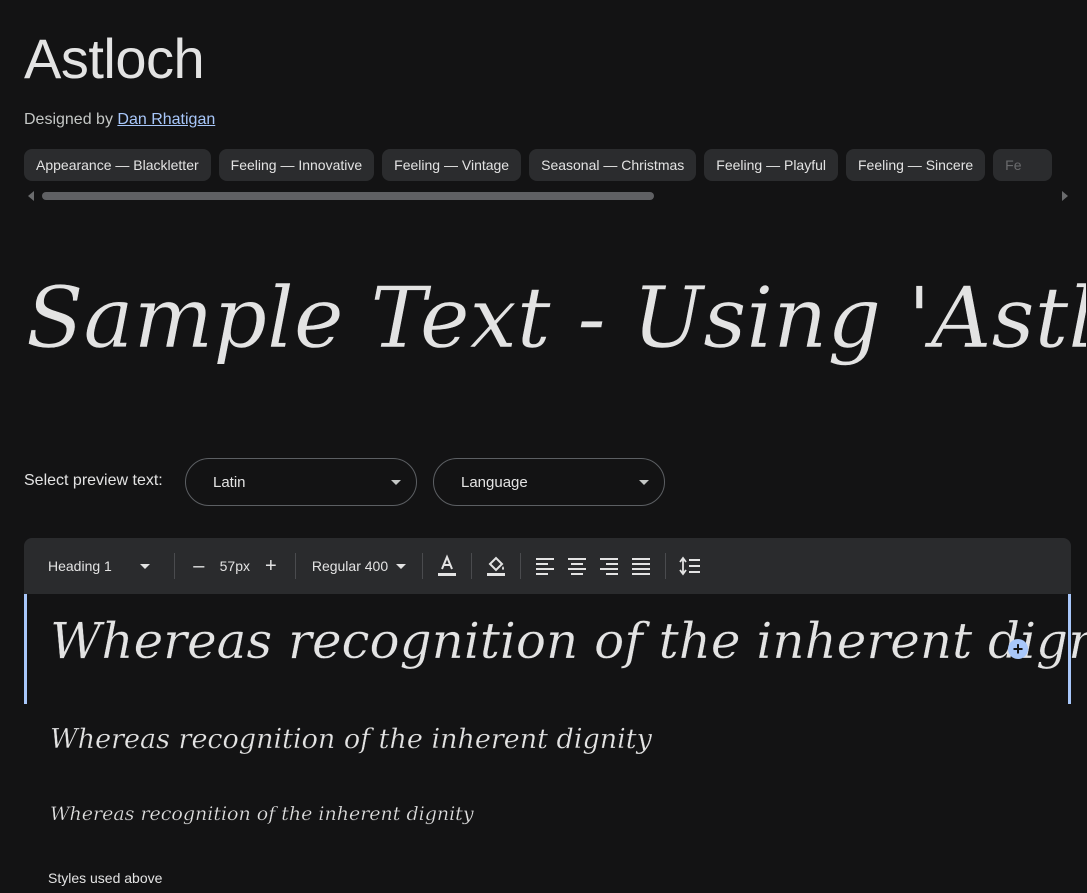  Describe the element at coordinates (105, 878) in the screenshot. I see `styles-used-label: Styles used above` at that location.